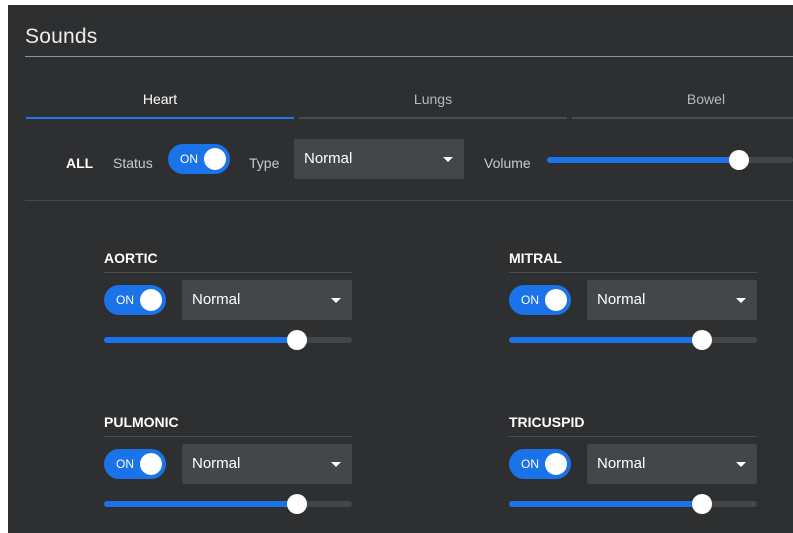 Image resolution: width=793 pixels, height=533 pixels. I want to click on title-divider, so click(409, 56).